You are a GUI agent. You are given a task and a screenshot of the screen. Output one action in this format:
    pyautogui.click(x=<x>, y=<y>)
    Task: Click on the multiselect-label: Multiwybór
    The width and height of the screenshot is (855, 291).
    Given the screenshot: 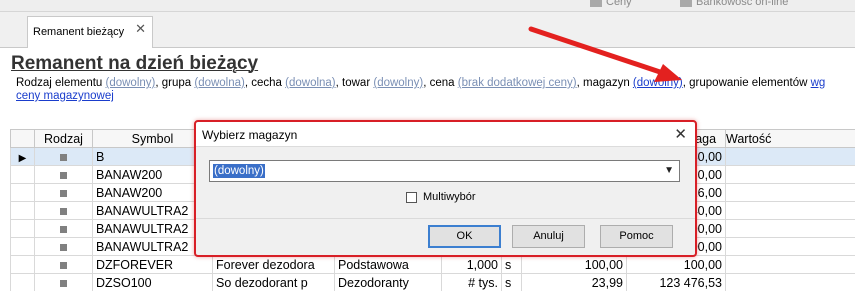 What is the action you would take?
    pyautogui.click(x=449, y=197)
    